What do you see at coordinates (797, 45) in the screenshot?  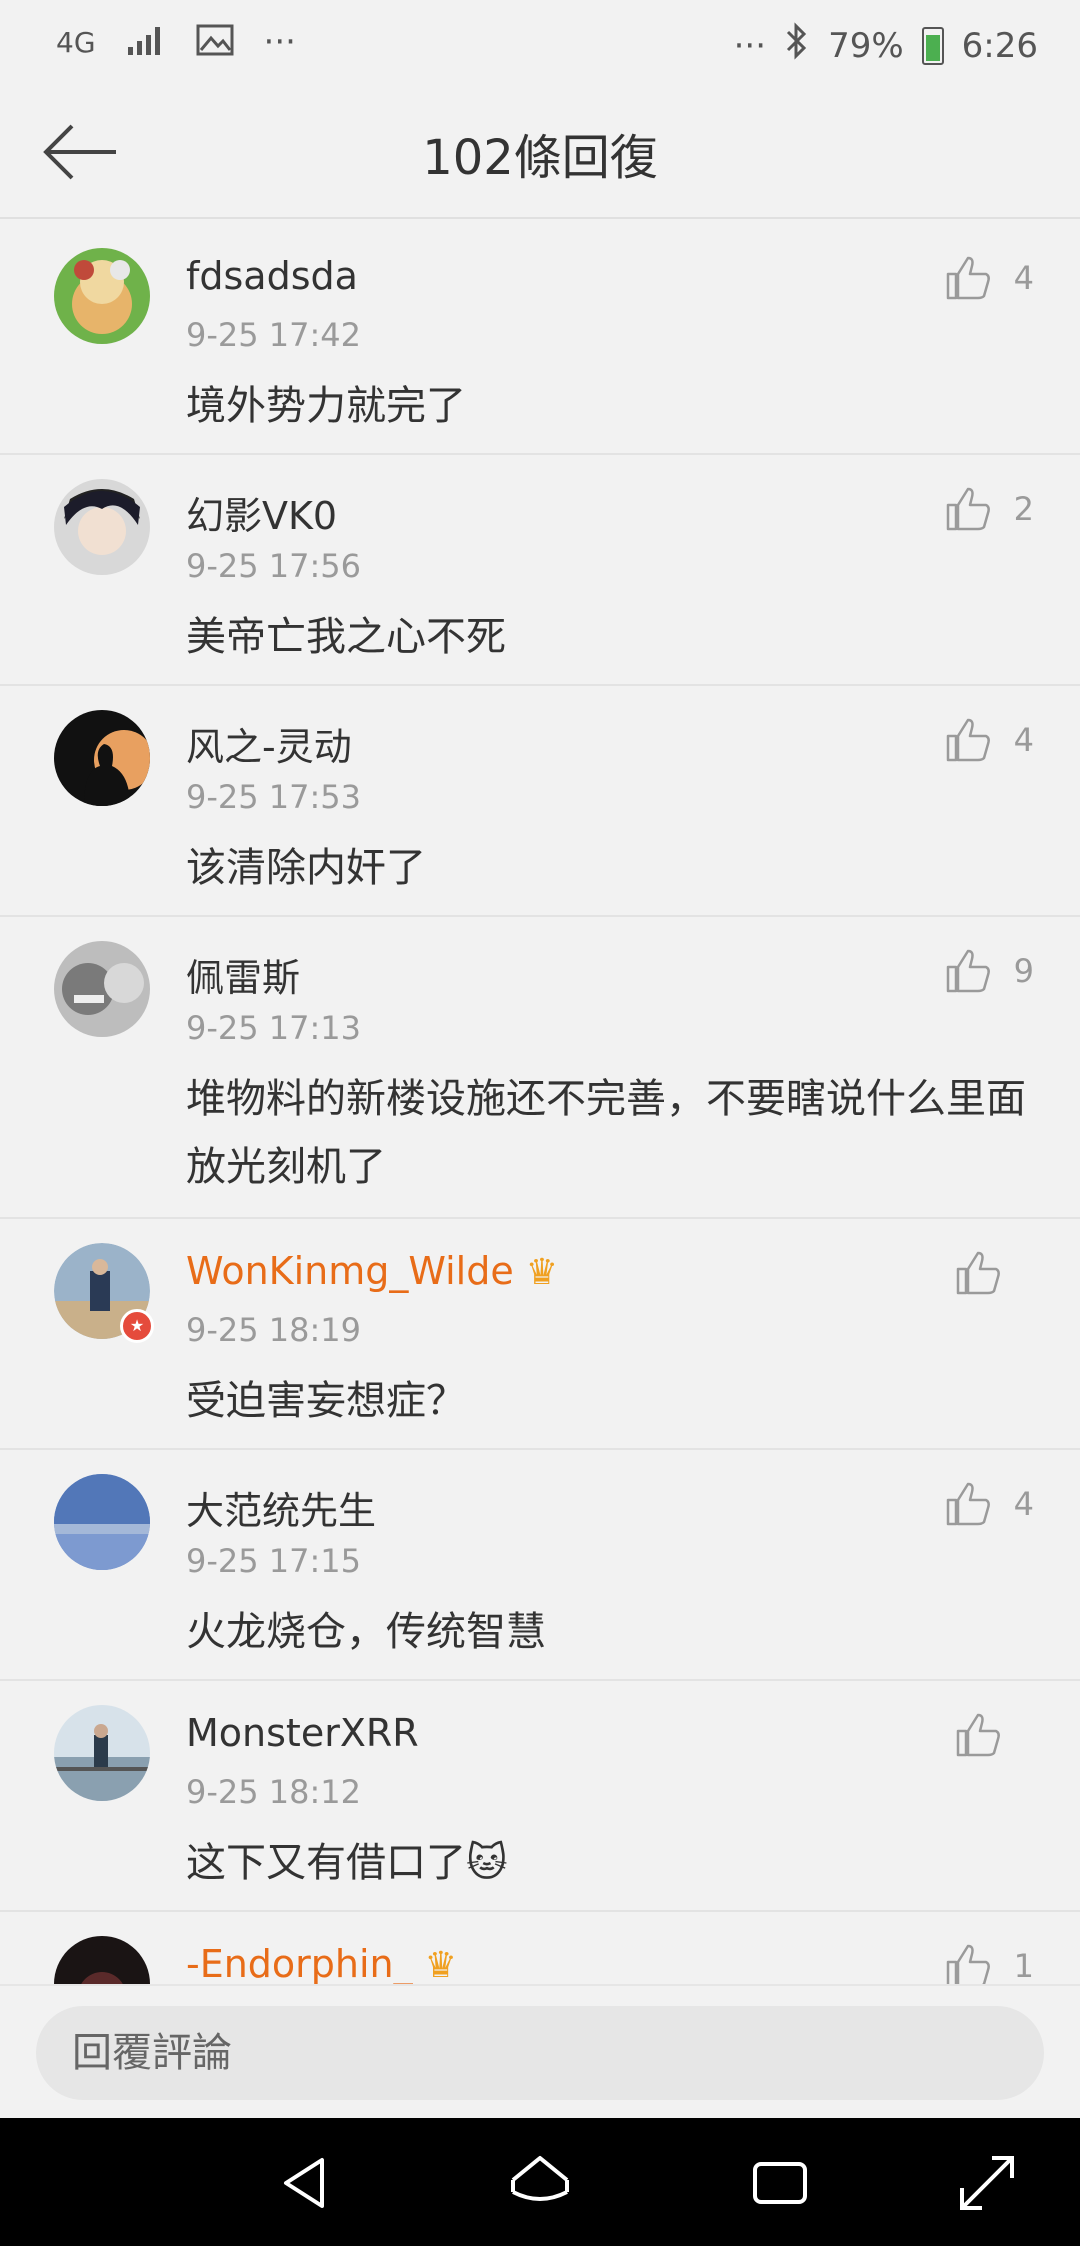 I see `bluetooth-icon` at bounding box center [797, 45].